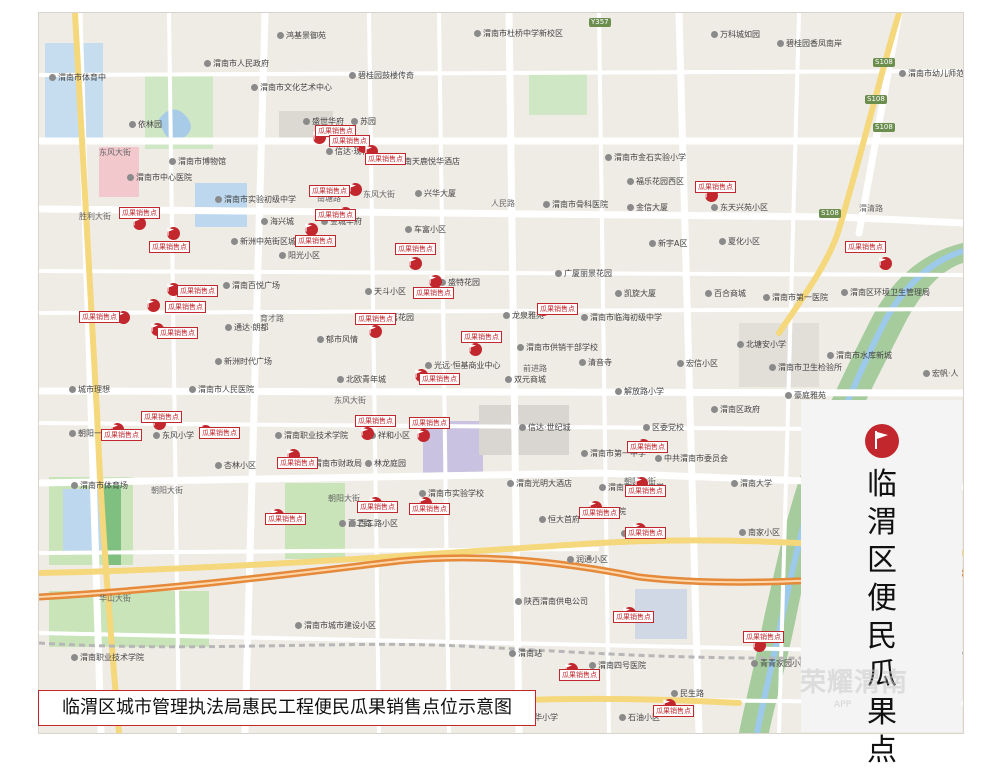  What do you see at coordinates (545, 428) in the screenshot?
I see `poi-label: 信达·世纪城` at bounding box center [545, 428].